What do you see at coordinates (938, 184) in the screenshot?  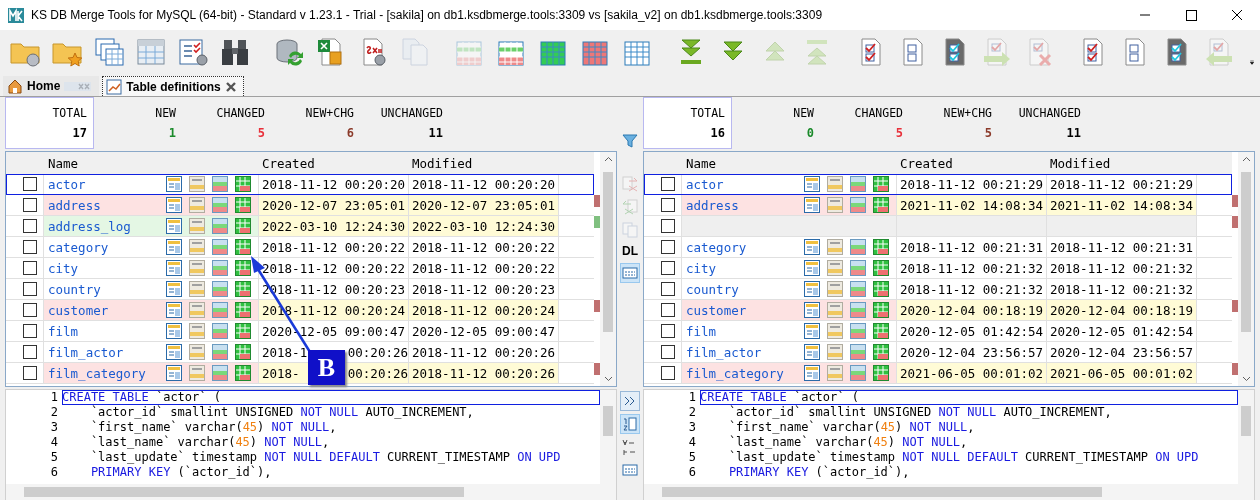 I see `table-row: actor 2018-11-12 00:21:29 2018-11-12 00:21:29` at bounding box center [938, 184].